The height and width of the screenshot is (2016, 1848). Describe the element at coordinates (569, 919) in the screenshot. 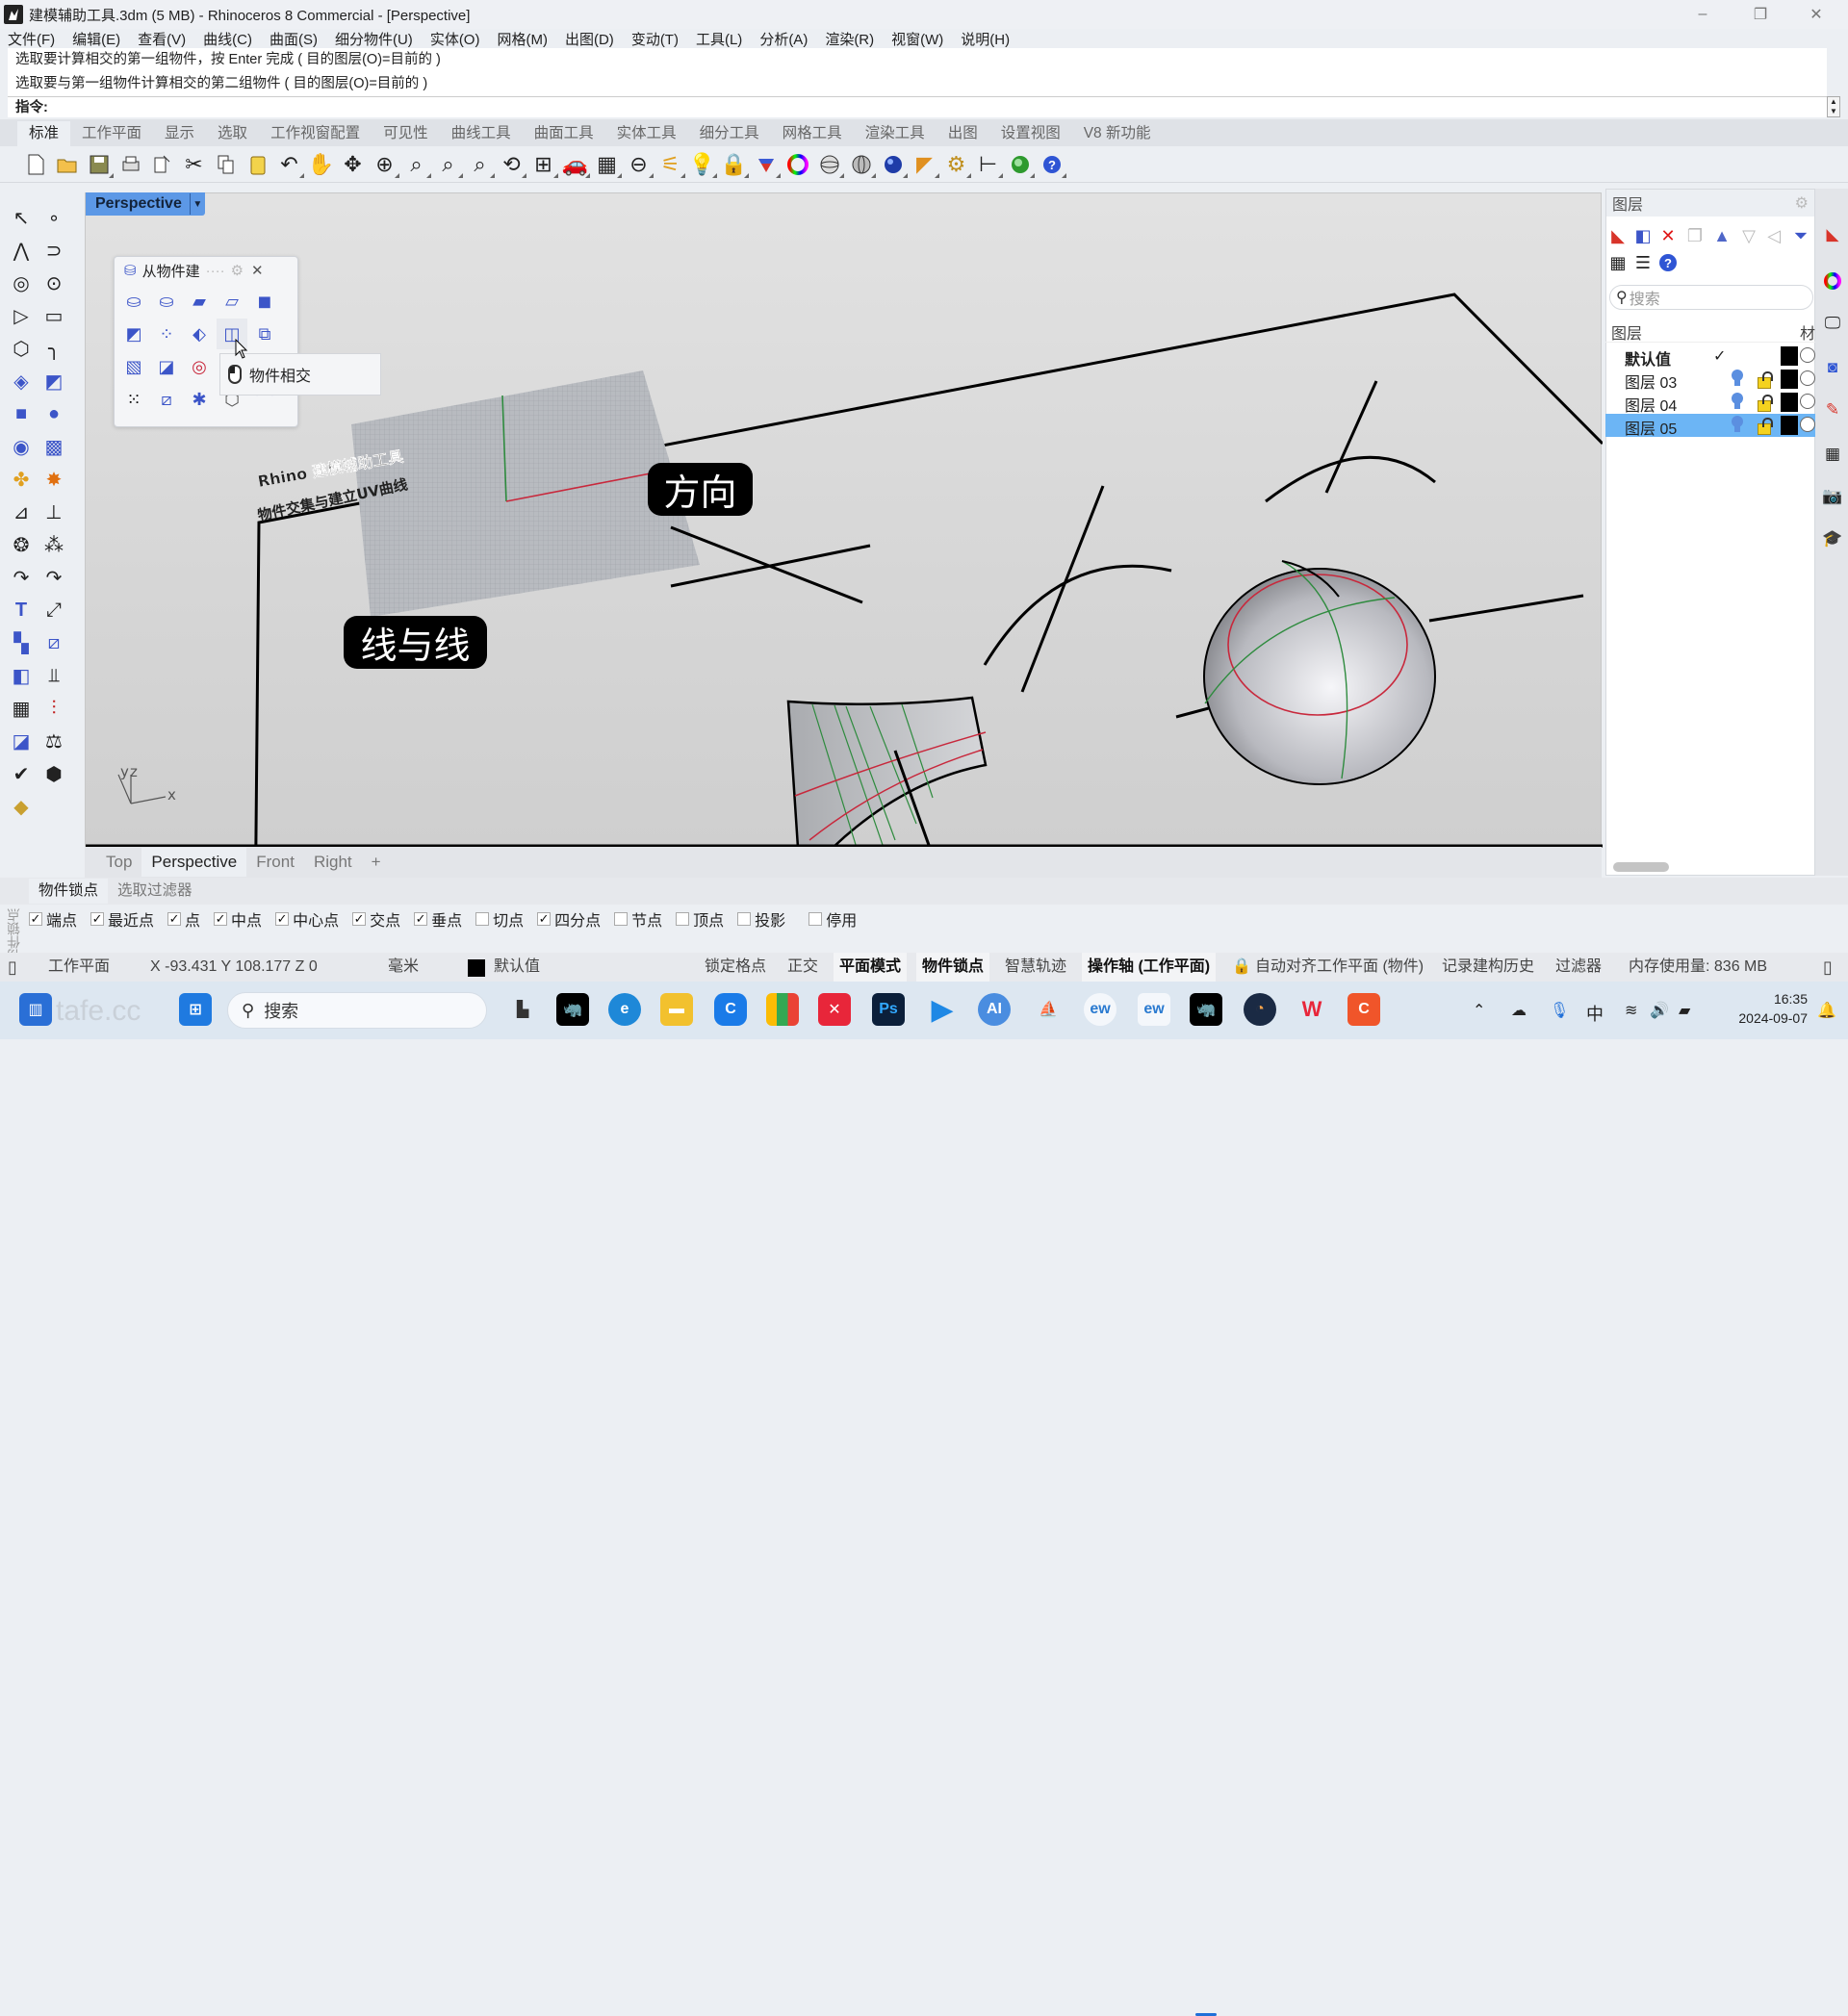

I see `osnap-quad: ✓ 四分点` at that location.